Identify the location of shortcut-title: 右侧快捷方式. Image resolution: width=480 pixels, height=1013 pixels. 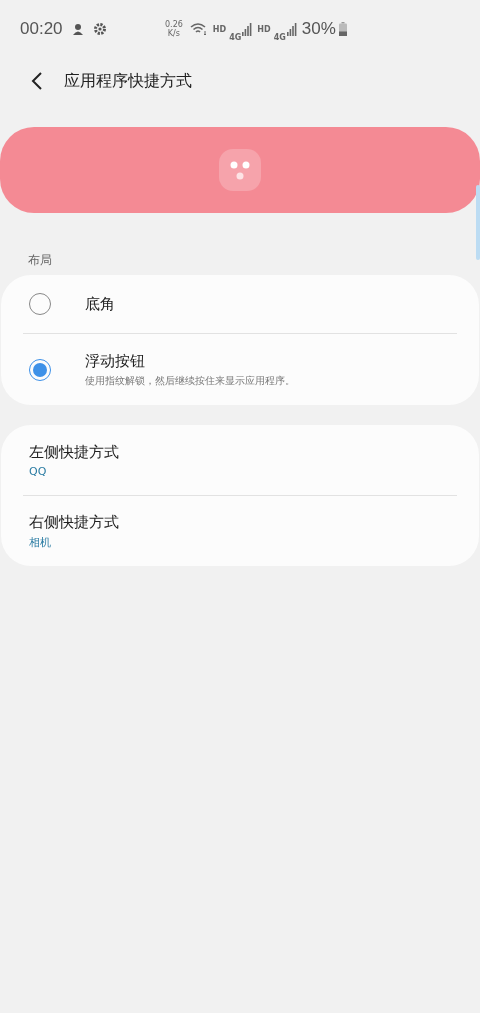
(74, 522).